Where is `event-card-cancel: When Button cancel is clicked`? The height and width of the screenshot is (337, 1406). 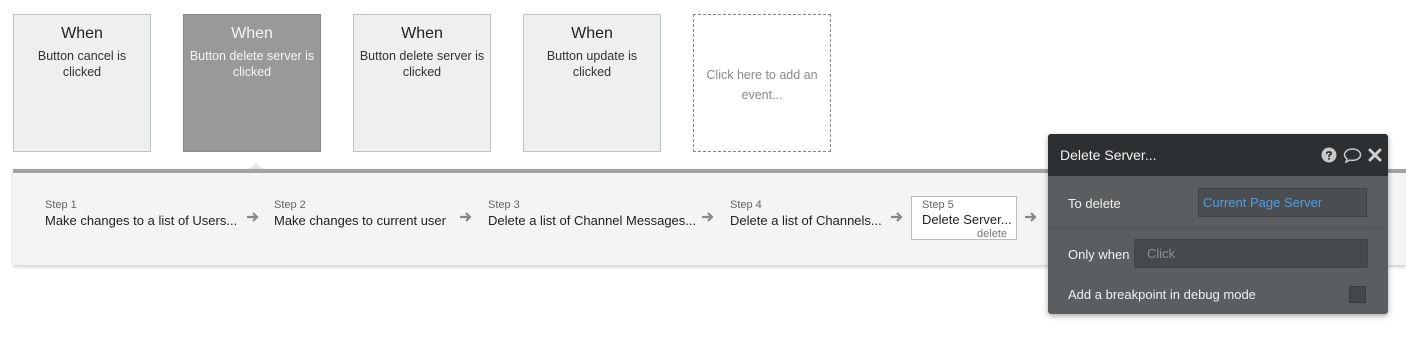
event-card-cancel: When Button cancel is clicked is located at coordinates (82, 83).